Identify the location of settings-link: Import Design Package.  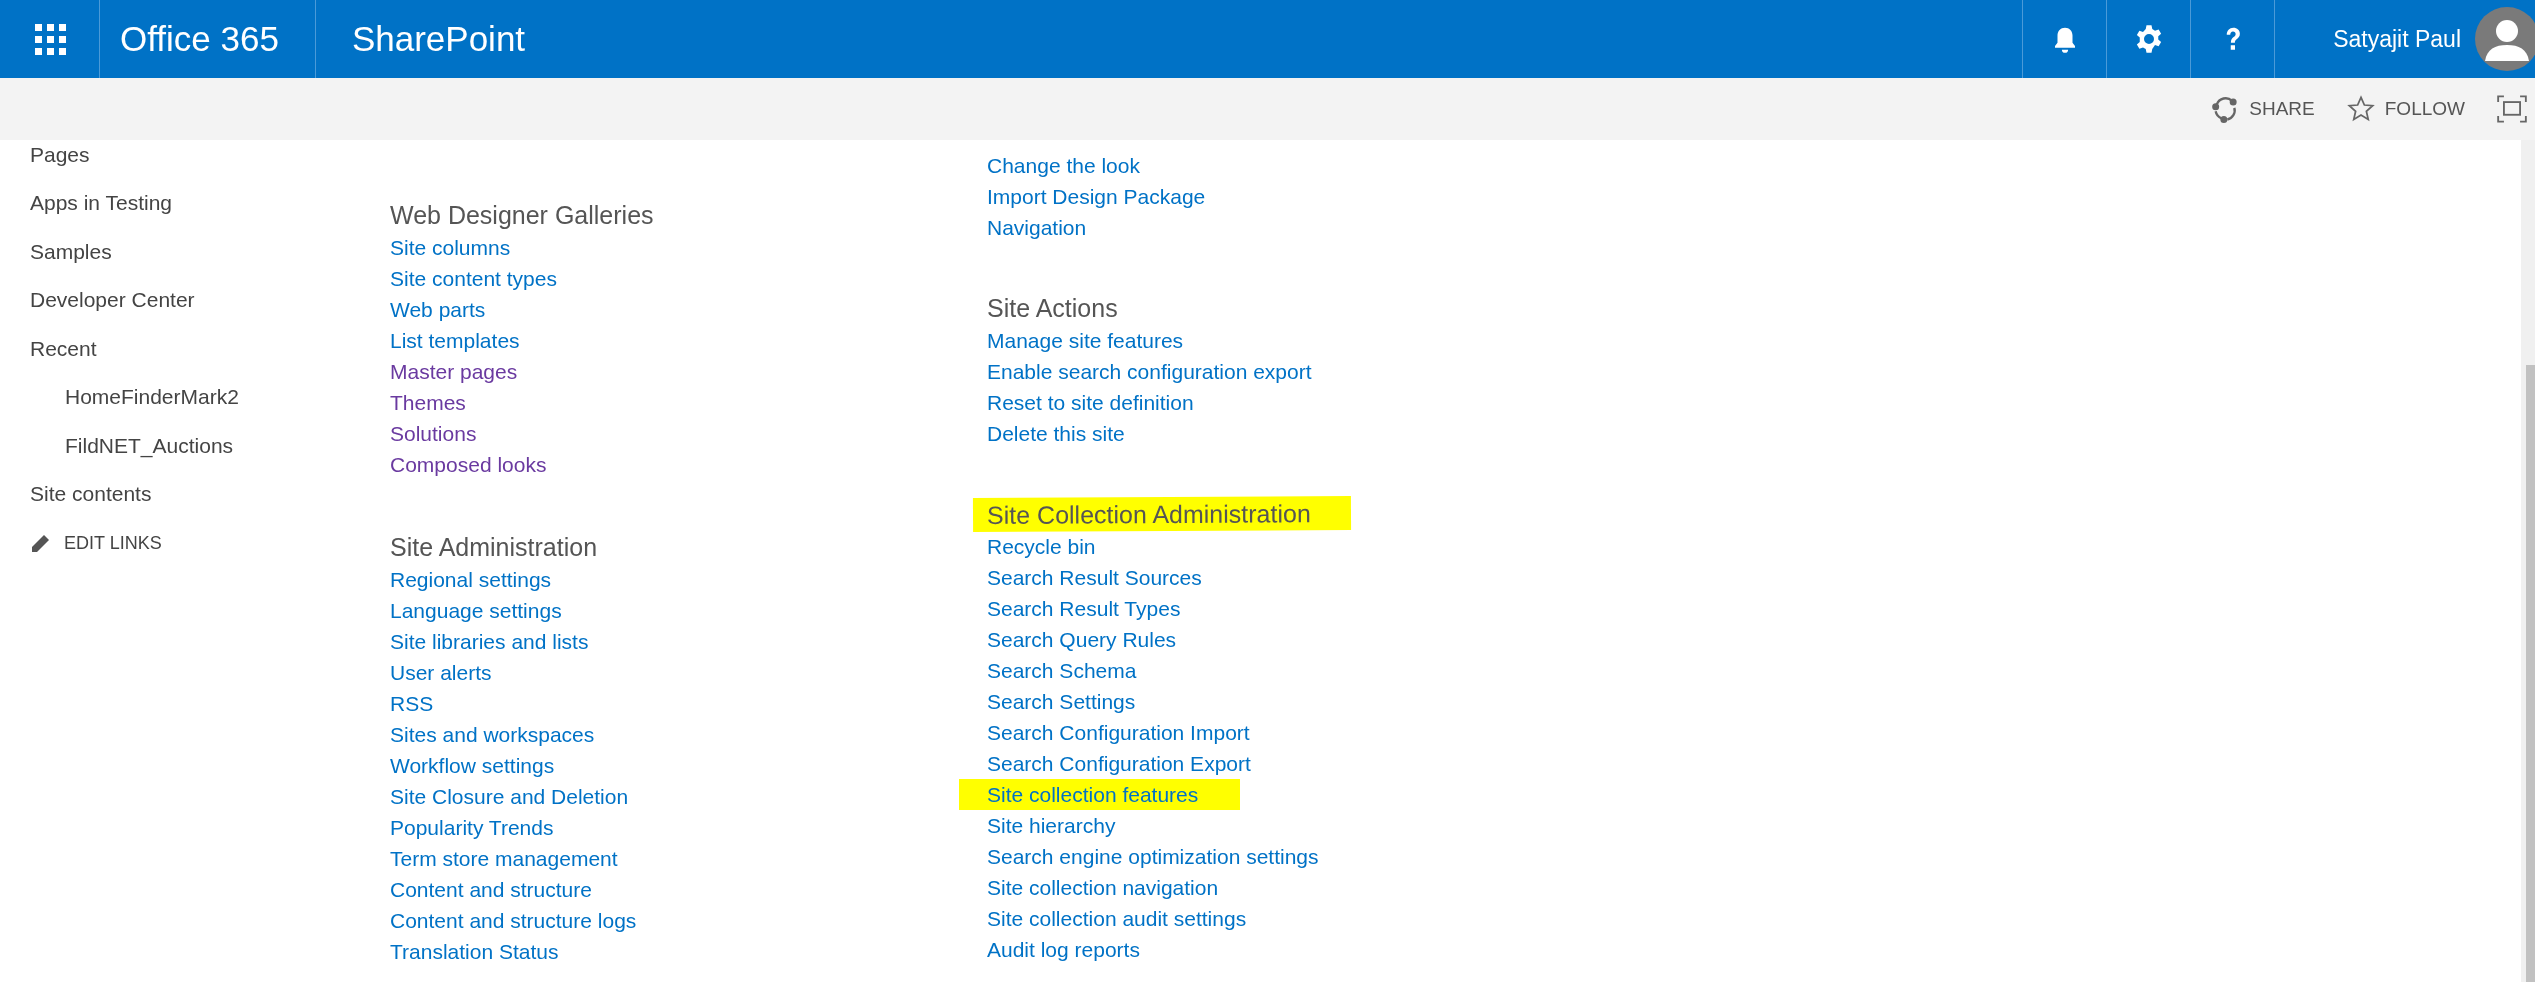
(1096, 196).